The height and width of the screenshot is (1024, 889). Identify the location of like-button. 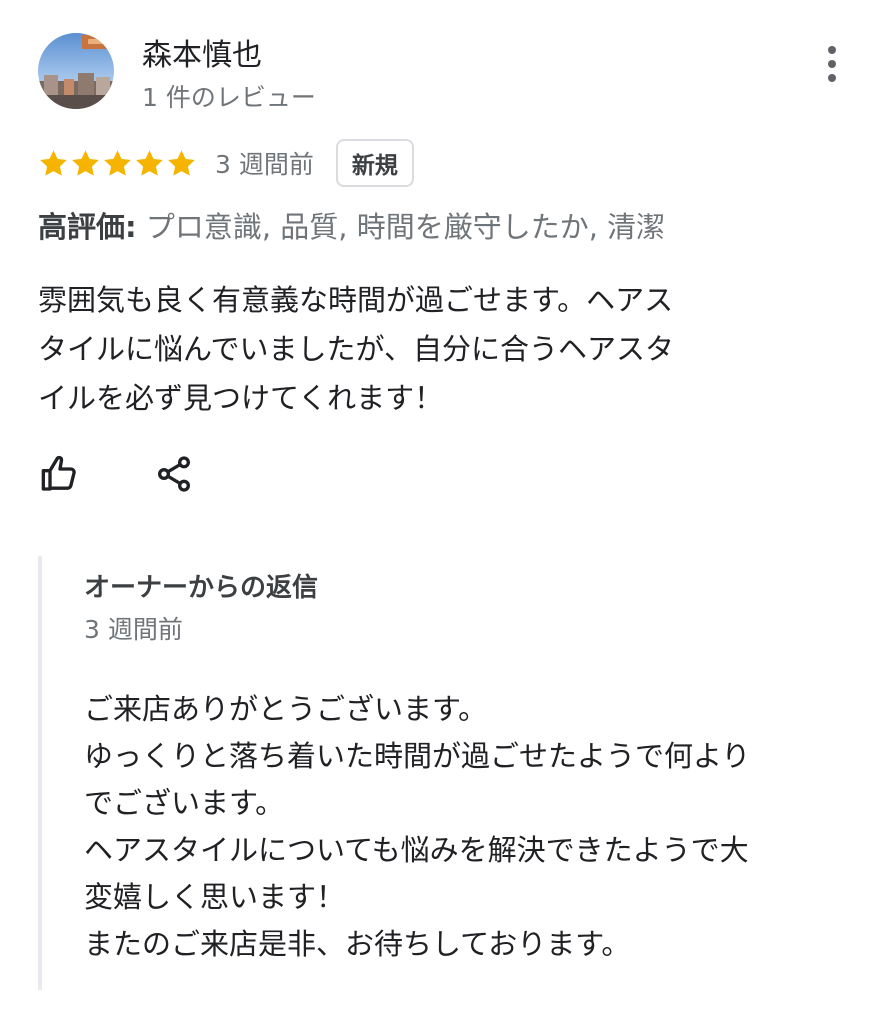
(60, 474).